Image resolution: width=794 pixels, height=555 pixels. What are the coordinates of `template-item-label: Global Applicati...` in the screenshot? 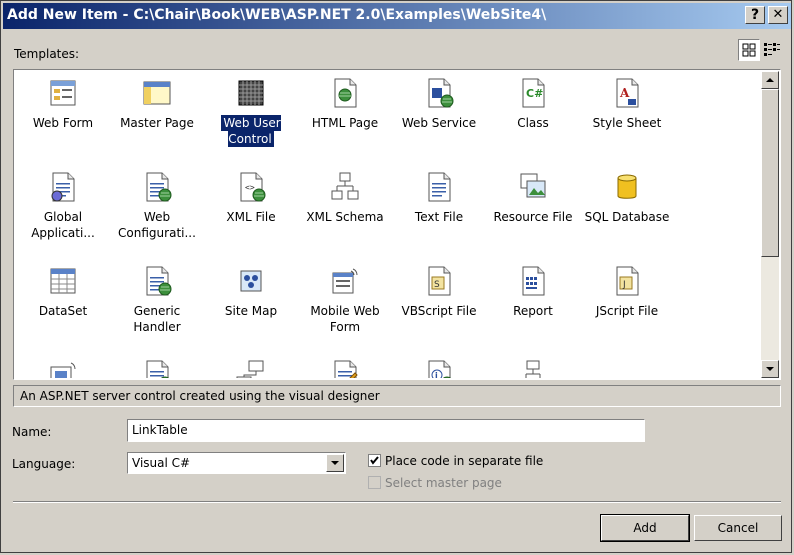 It's located at (63, 225).